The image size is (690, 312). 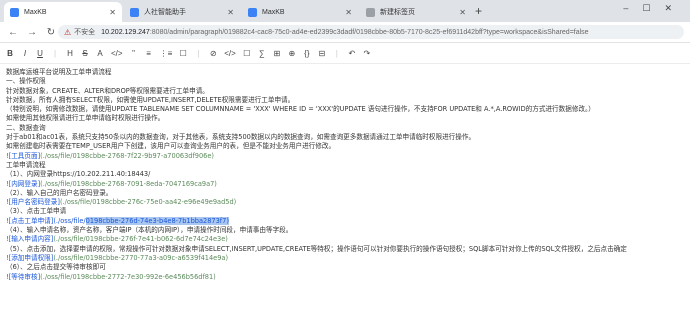 I want to click on table-icon: ⊞, so click(x=277, y=53).